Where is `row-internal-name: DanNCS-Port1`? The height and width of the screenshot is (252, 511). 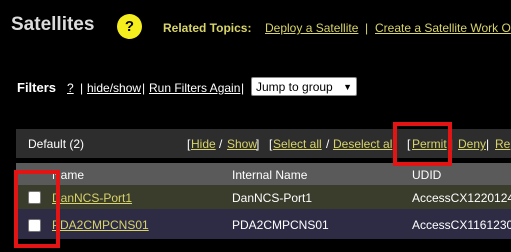
row-internal-name: DanNCS-Port1 is located at coordinates (272, 198).